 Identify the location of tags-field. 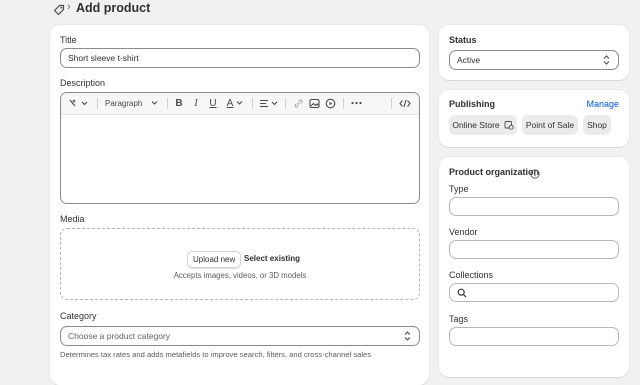
(534, 336).